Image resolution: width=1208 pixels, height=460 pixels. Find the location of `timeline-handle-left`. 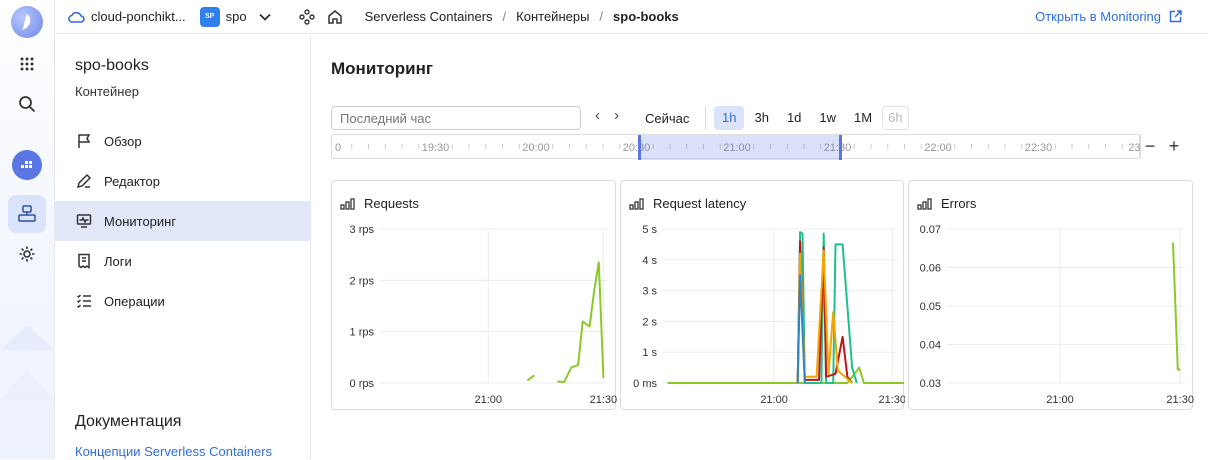

timeline-handle-left is located at coordinates (639, 147).